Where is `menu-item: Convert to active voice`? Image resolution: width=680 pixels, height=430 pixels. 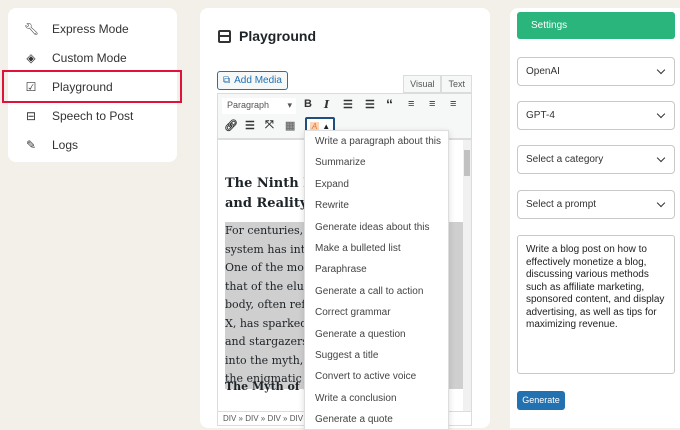 menu-item: Convert to active voice is located at coordinates (376, 376).